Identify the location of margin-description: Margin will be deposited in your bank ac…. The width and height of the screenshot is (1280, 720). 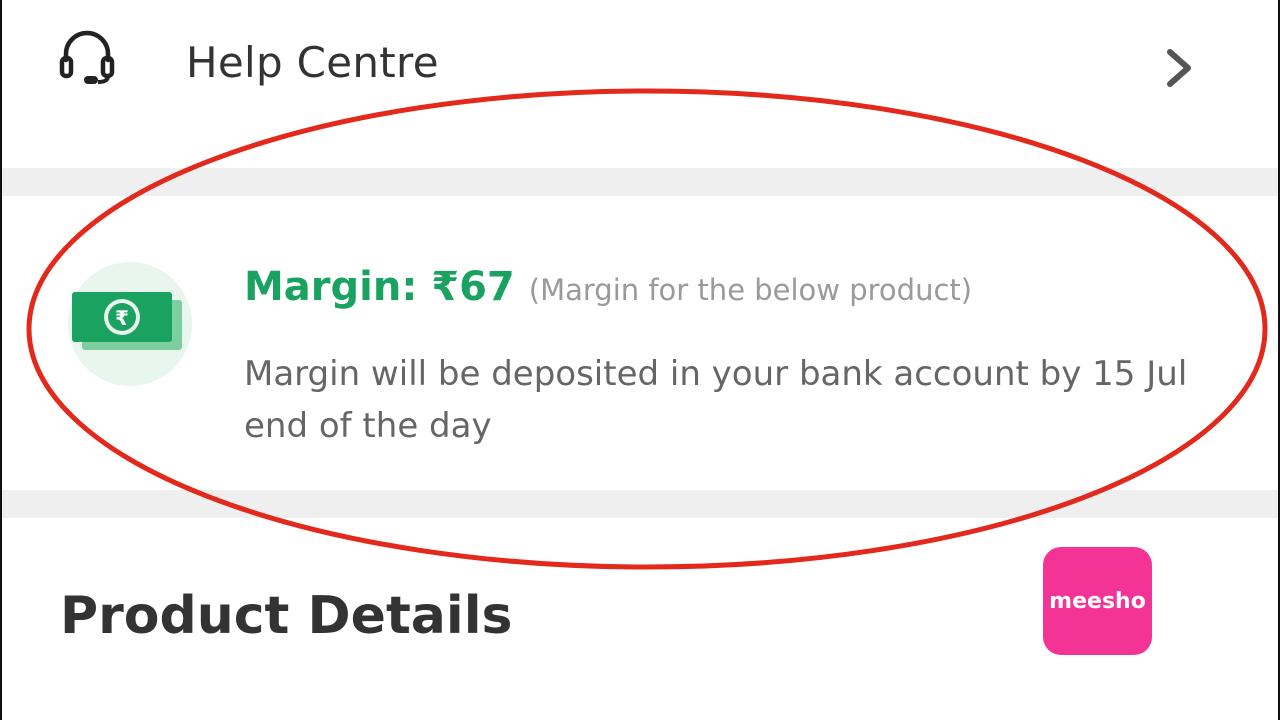
(716, 400).